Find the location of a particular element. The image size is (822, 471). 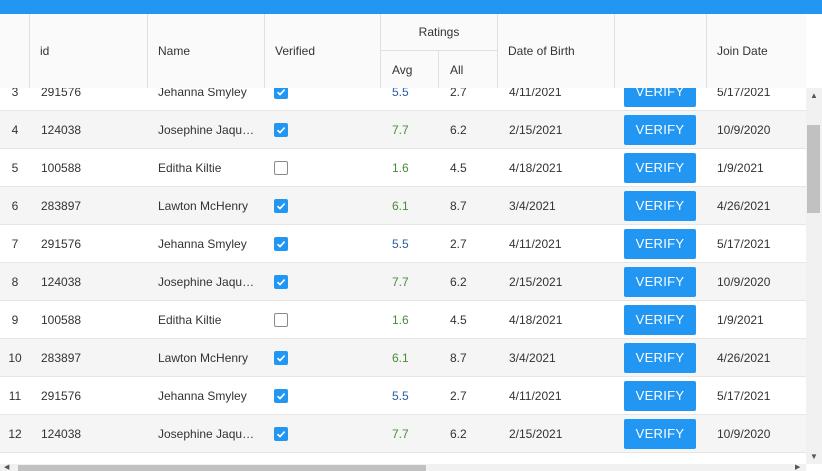

column-header-dob: Date of Birth is located at coordinates (556, 51).